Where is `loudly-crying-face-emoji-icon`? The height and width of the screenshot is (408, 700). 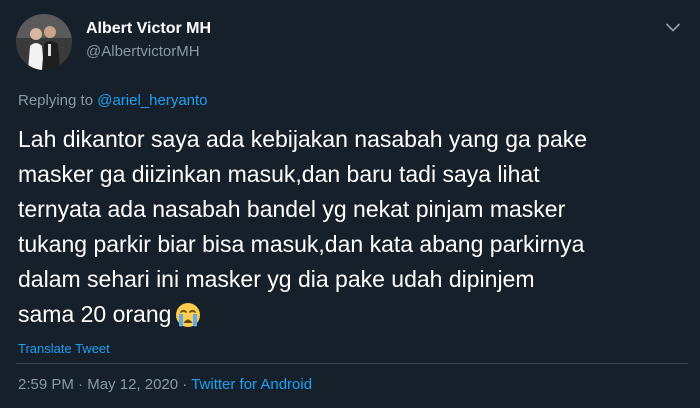
loudly-crying-face-emoji-icon is located at coordinates (188, 320).